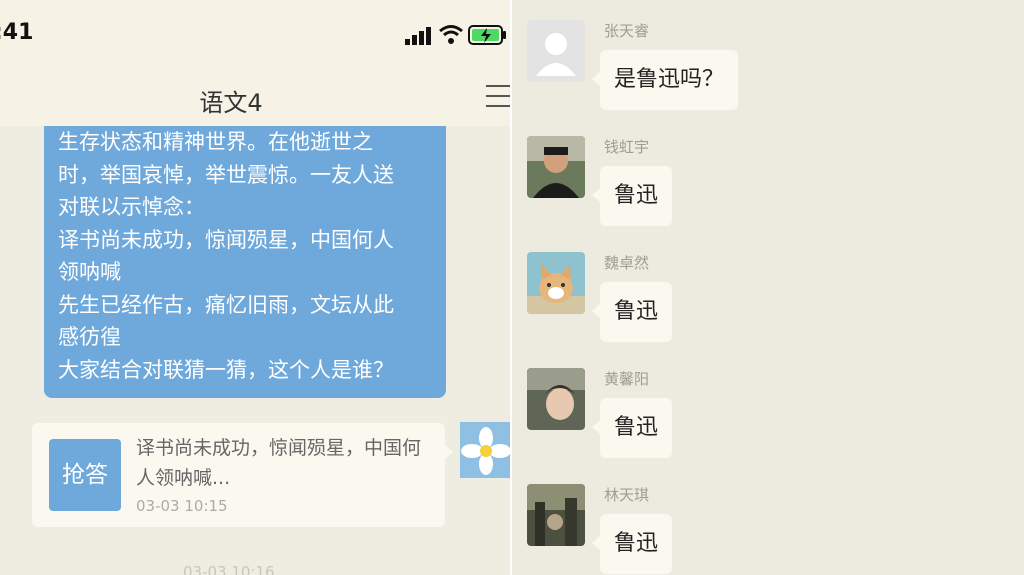 The image size is (1024, 575). I want to click on question-line: 对联以示悼念：, so click(131, 207).